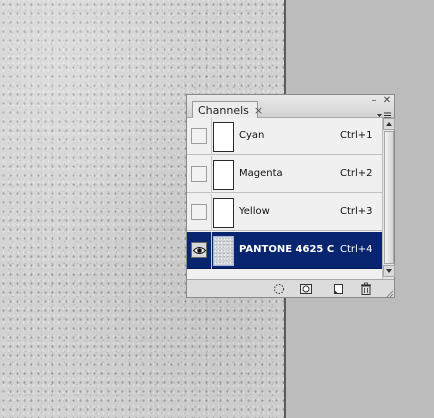  What do you see at coordinates (284, 212) in the screenshot?
I see `channel-row-yellow: Yellow Ctrl+3` at bounding box center [284, 212].